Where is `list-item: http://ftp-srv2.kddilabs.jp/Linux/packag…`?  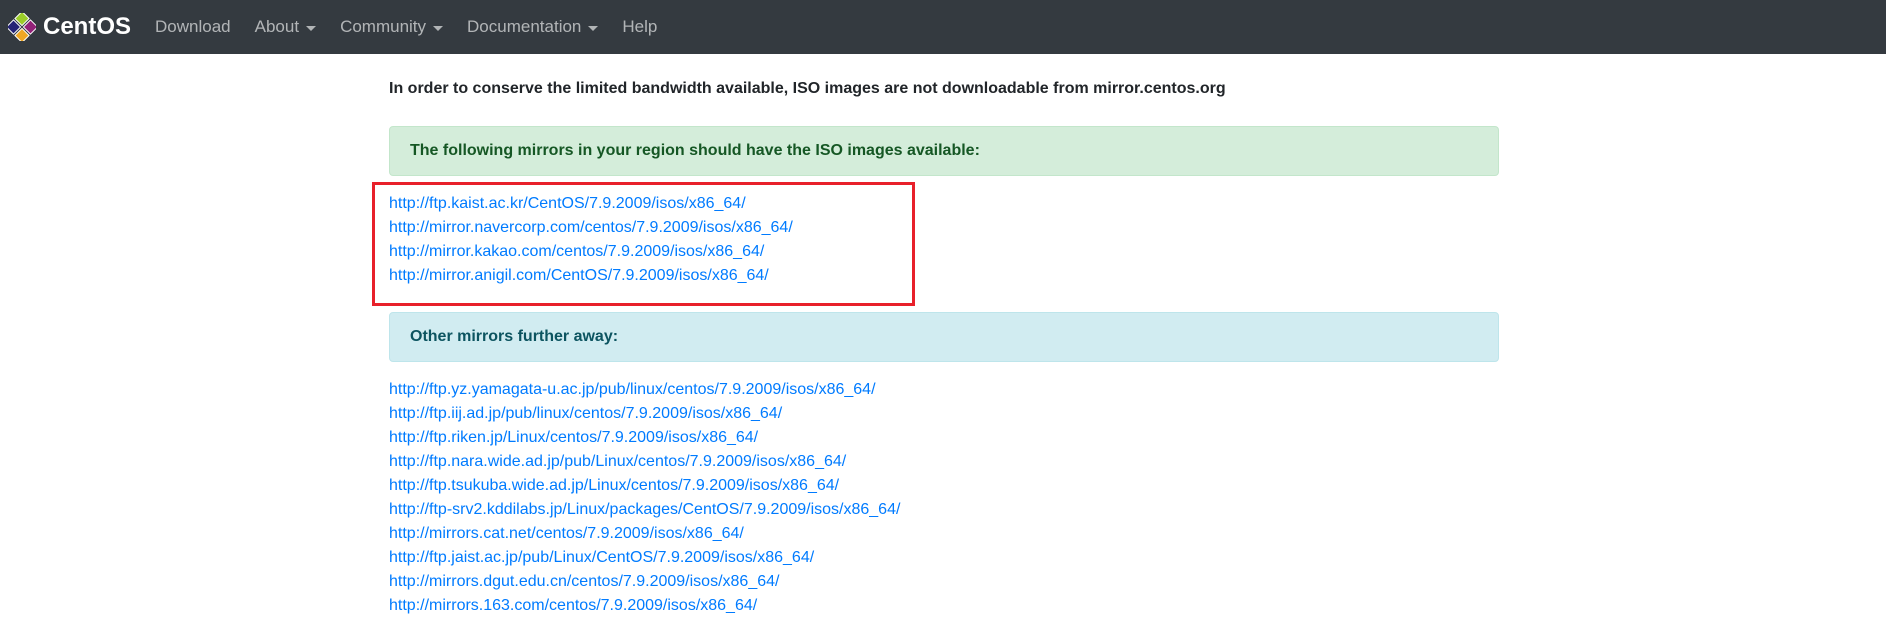
list-item: http://ftp-srv2.kddilabs.jp/Linux/packag… is located at coordinates (644, 510).